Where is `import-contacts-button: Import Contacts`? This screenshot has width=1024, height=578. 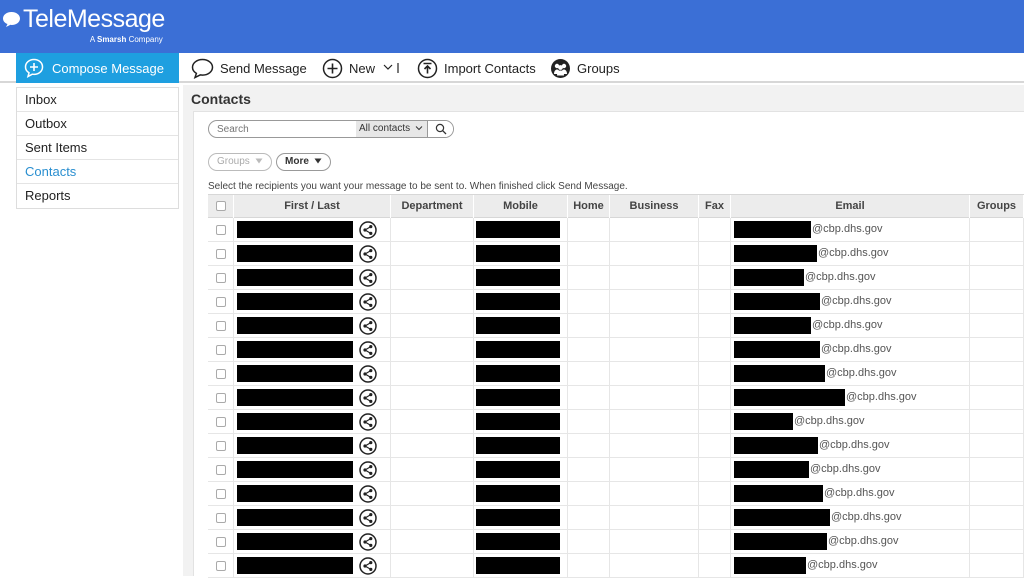
import-contacts-button: Import Contacts is located at coordinates (476, 68).